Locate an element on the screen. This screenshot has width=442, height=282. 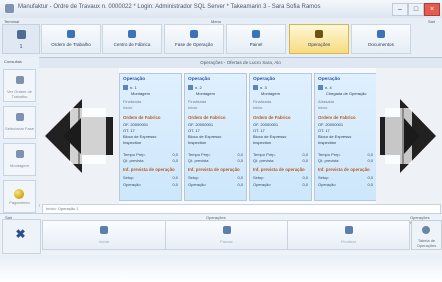
operations-table-button: Tabela de Operações is located at coordinates (426, 235).